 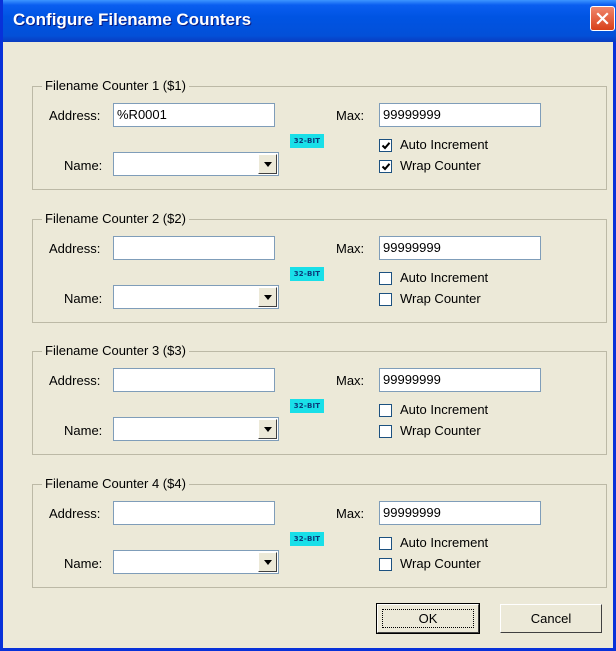 I want to click on counter-group-title: Filename Counter 4 ($4), so click(x=115, y=484).